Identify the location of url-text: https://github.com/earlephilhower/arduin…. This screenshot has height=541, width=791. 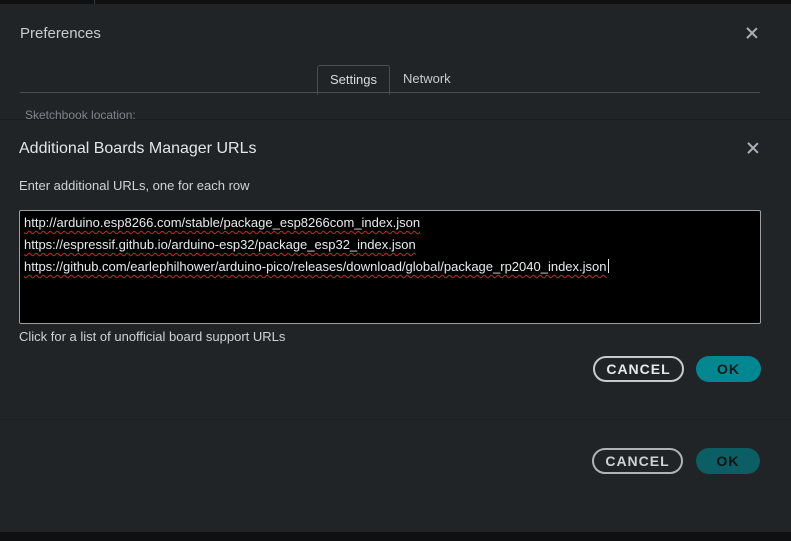
(315, 266).